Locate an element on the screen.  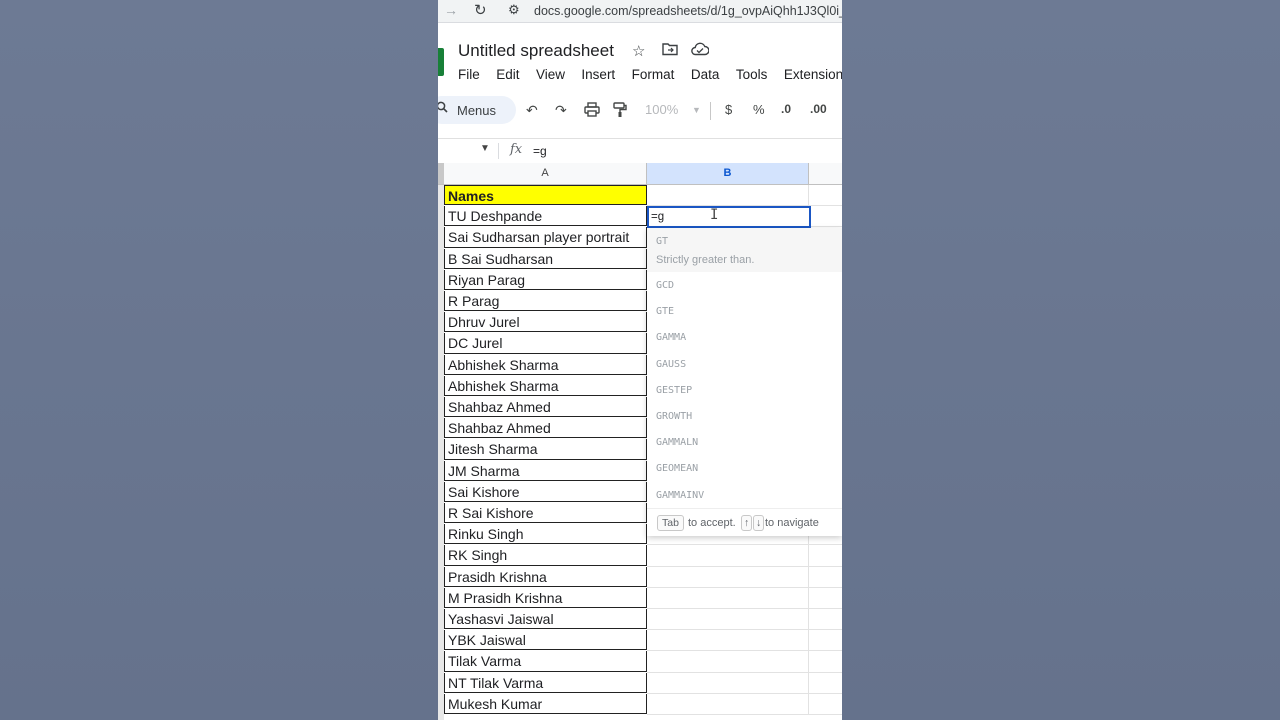
cell-a: B Sai Sudharsan is located at coordinates (545, 258).